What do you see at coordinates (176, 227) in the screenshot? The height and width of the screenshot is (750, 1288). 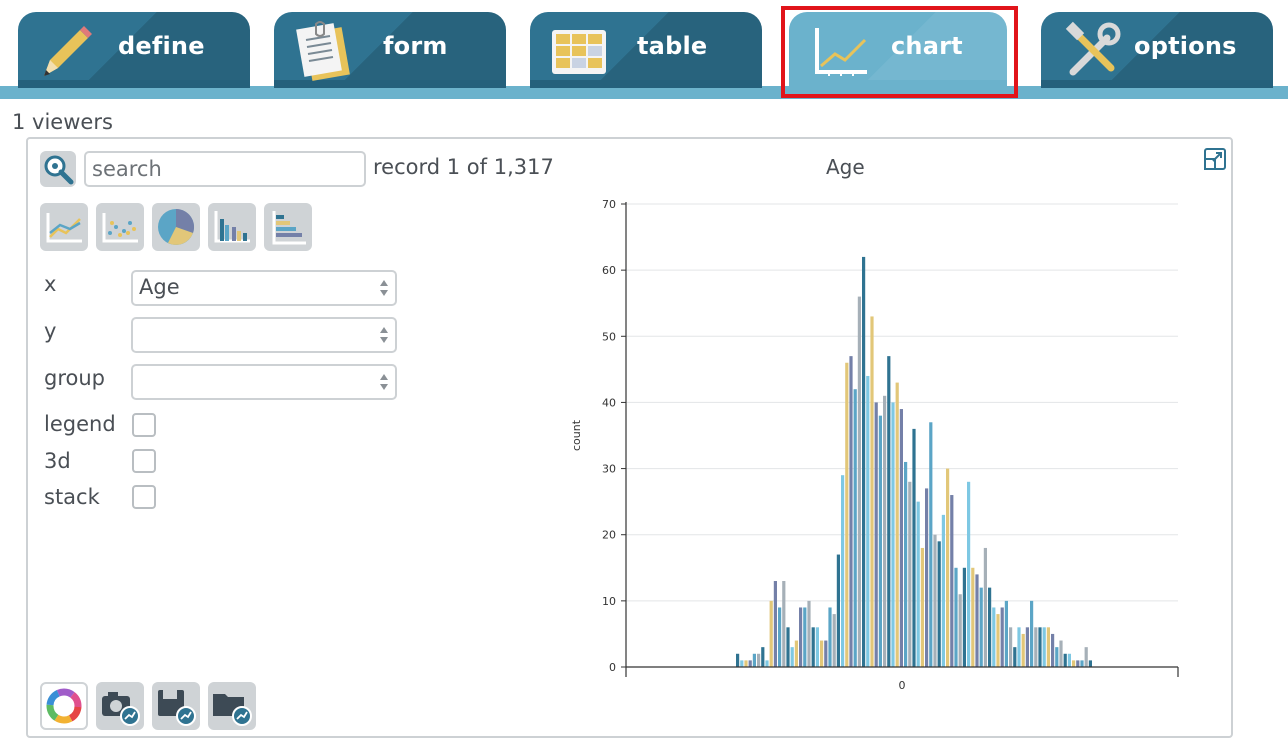 I see `pie-chart-button` at bounding box center [176, 227].